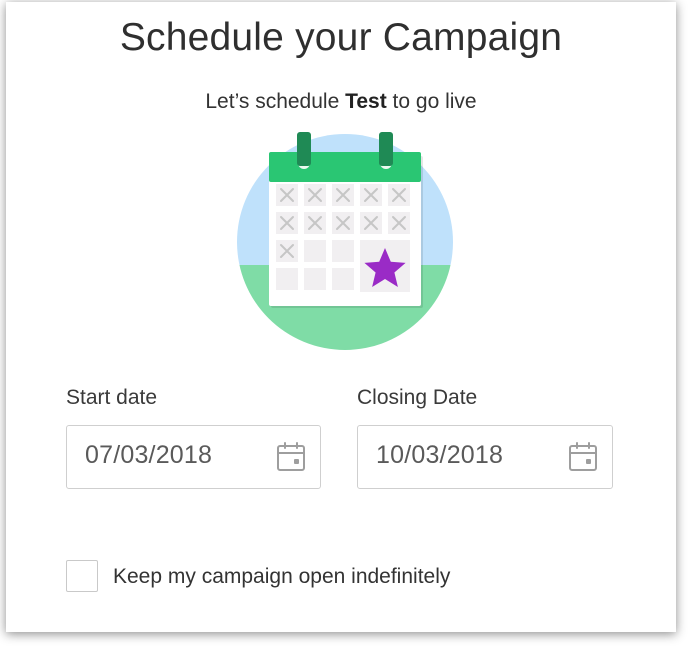 Image resolution: width=690 pixels, height=646 pixels. I want to click on closing-date-value: 10/03/2018, so click(440, 455).